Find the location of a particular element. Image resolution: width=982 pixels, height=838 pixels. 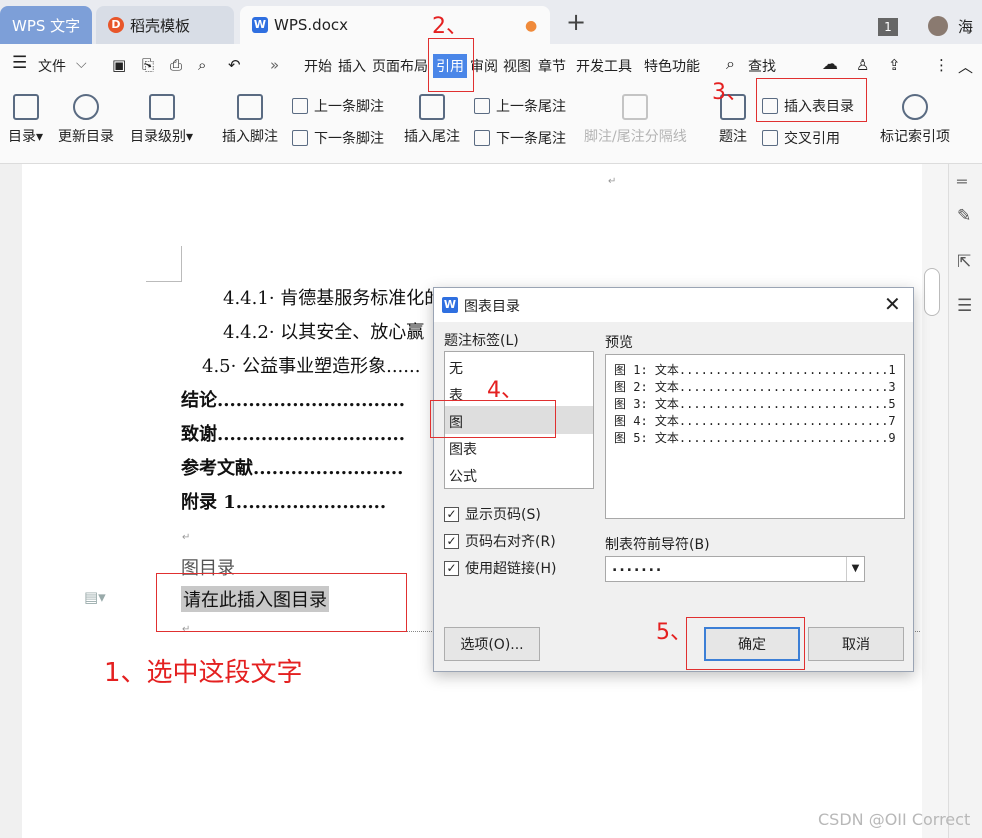

pointer-icon: ⇱ is located at coordinates (964, 262).